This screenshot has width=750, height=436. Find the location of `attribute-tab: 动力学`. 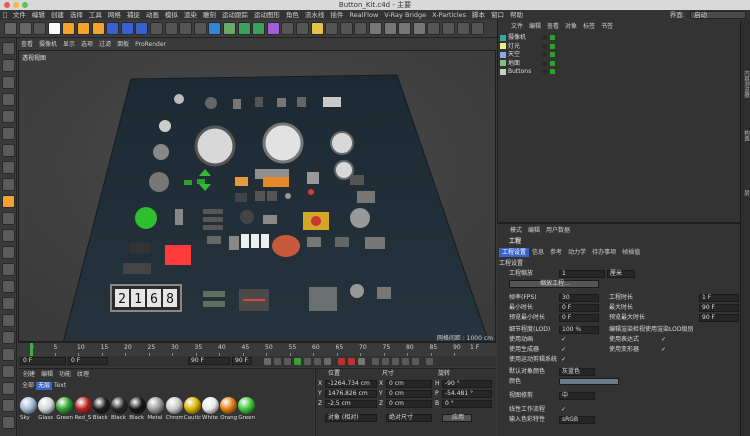

attribute-tab: 动力学 is located at coordinates (577, 252).